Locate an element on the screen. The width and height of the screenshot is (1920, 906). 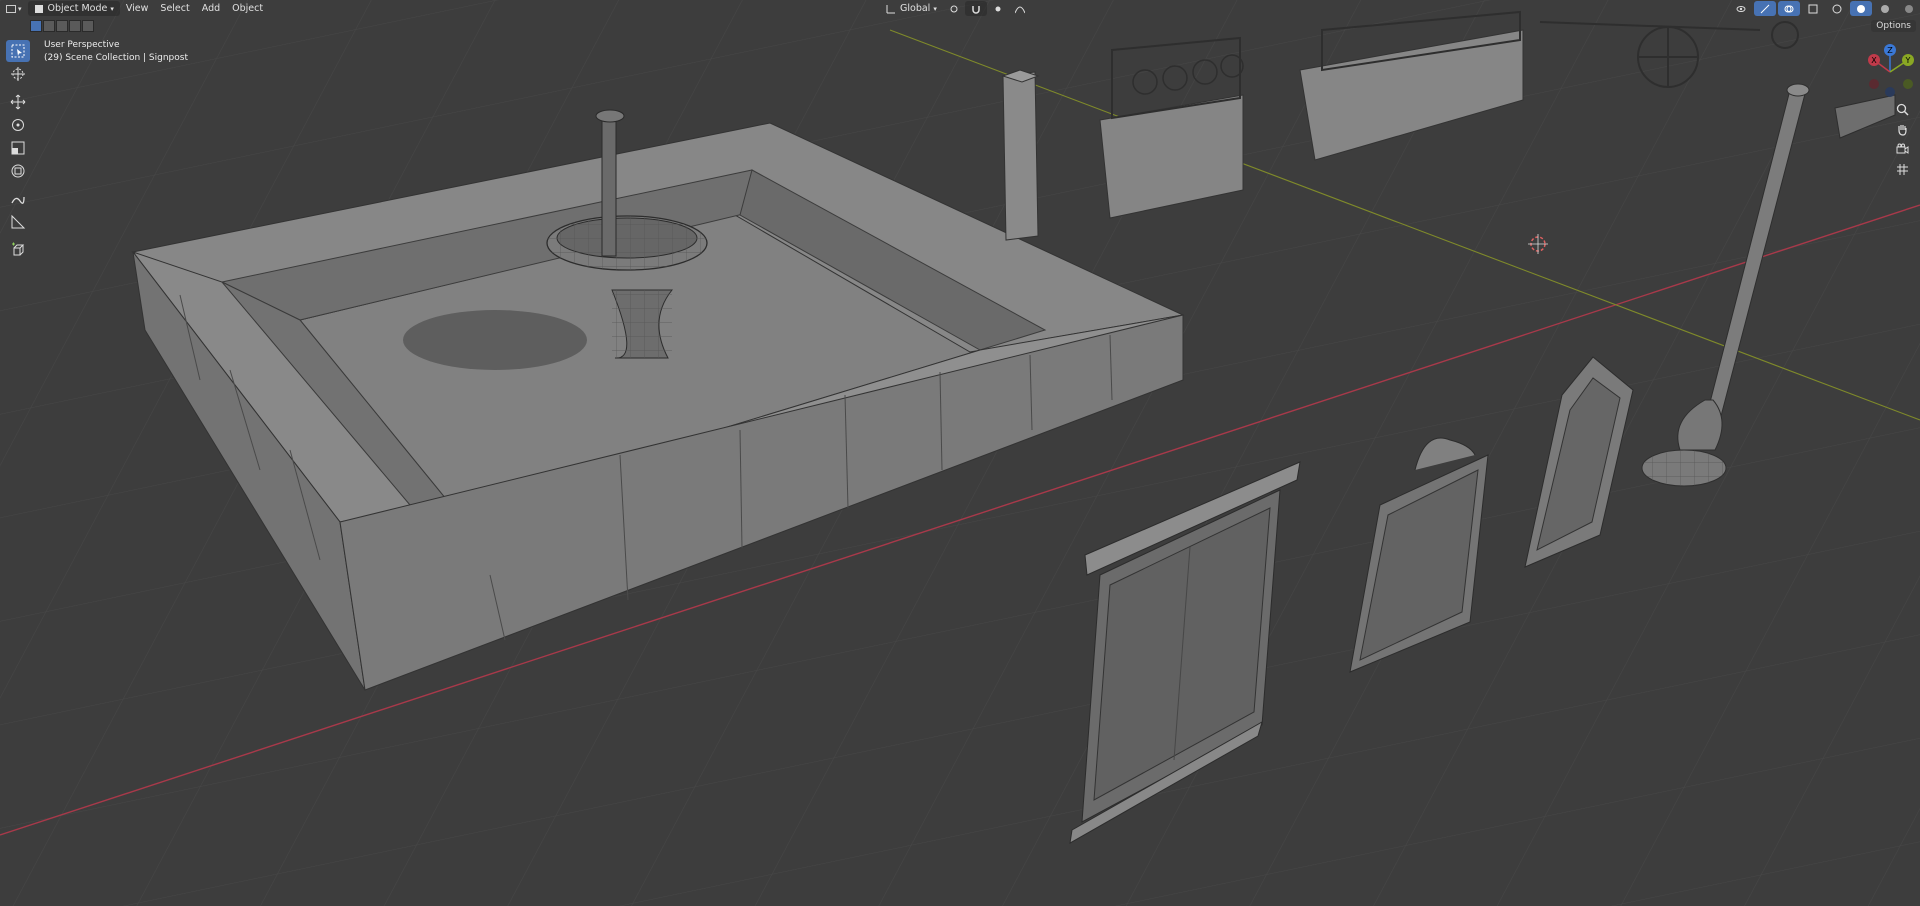
grid-icon is located at coordinates (1902, 169).